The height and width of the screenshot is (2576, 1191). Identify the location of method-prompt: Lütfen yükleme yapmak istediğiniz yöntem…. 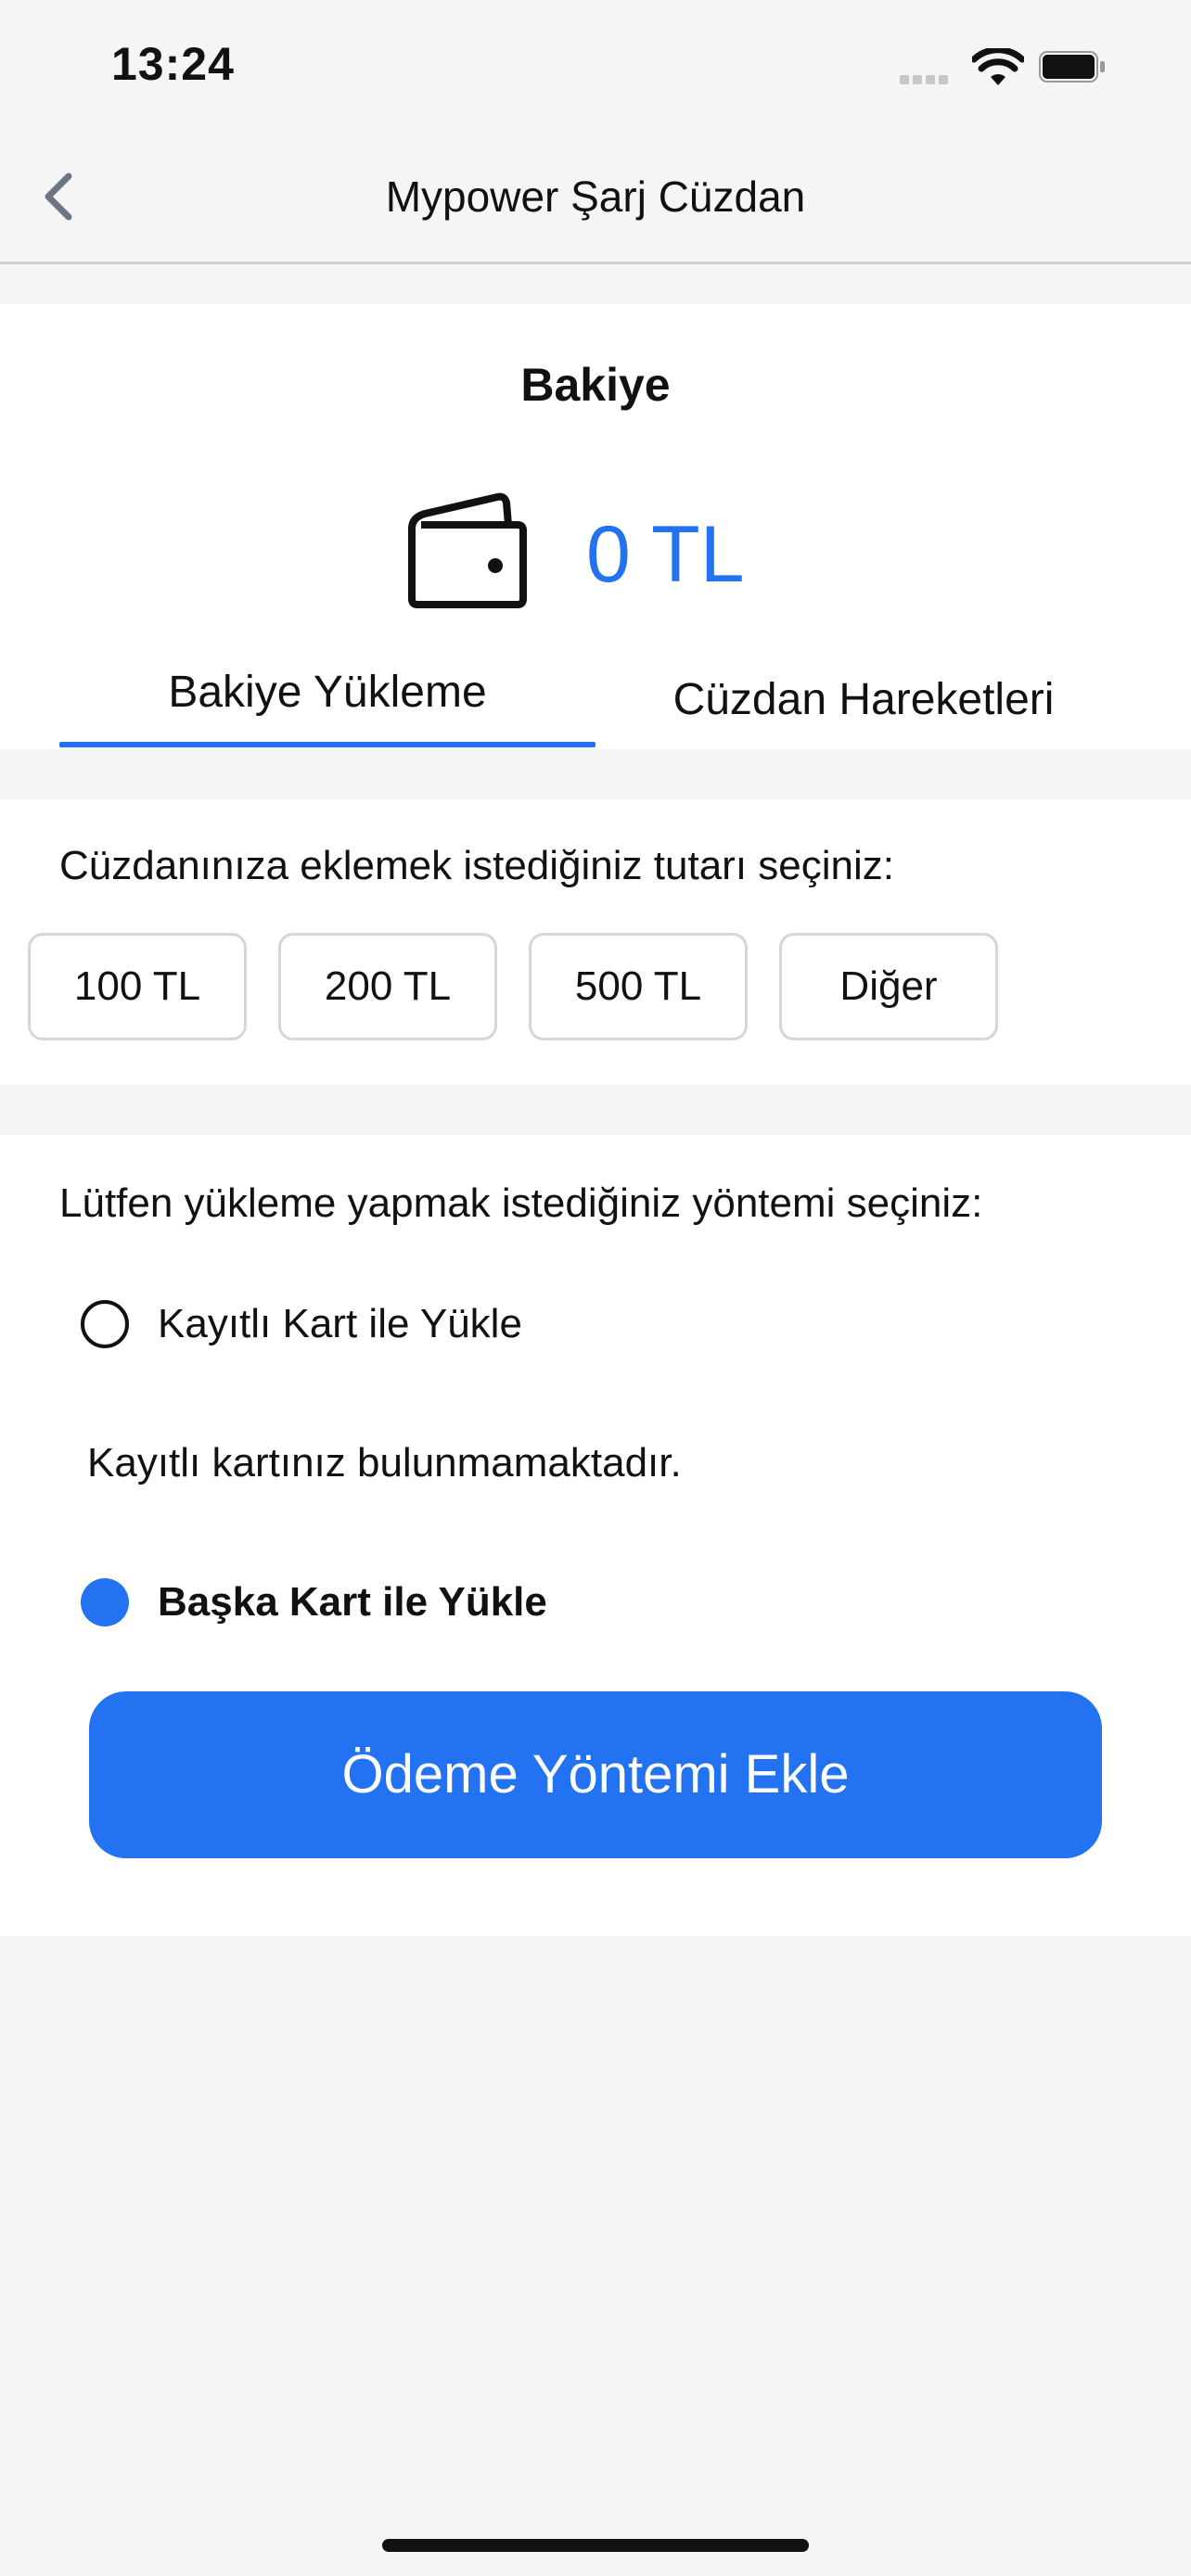
(521, 1203).